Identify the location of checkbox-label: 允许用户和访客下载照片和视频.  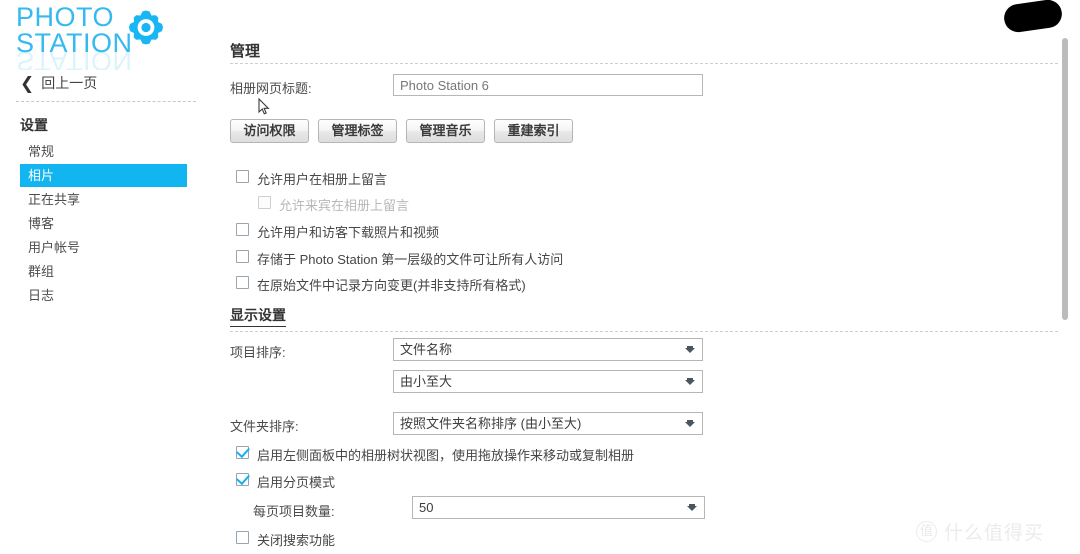
(348, 232).